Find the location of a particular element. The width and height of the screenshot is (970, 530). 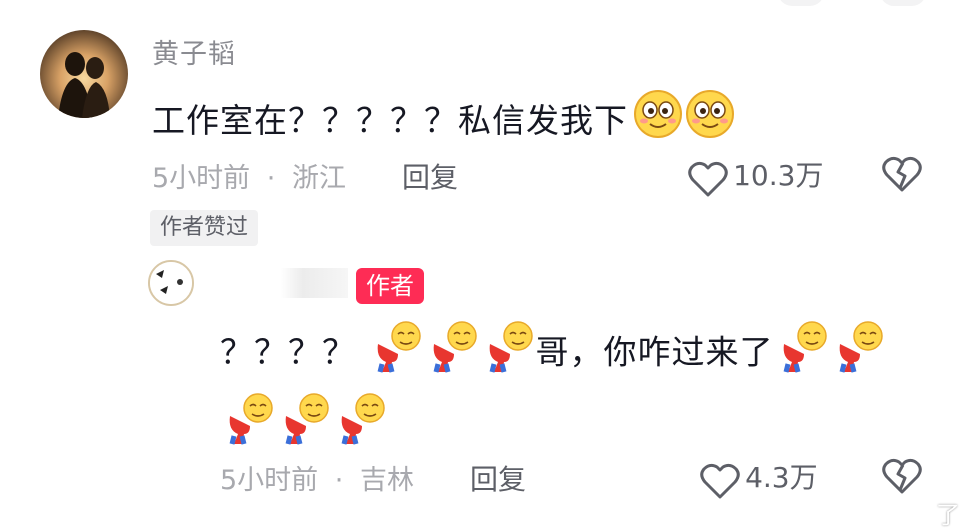

comment-time: 5小时前 is located at coordinates (201, 178).